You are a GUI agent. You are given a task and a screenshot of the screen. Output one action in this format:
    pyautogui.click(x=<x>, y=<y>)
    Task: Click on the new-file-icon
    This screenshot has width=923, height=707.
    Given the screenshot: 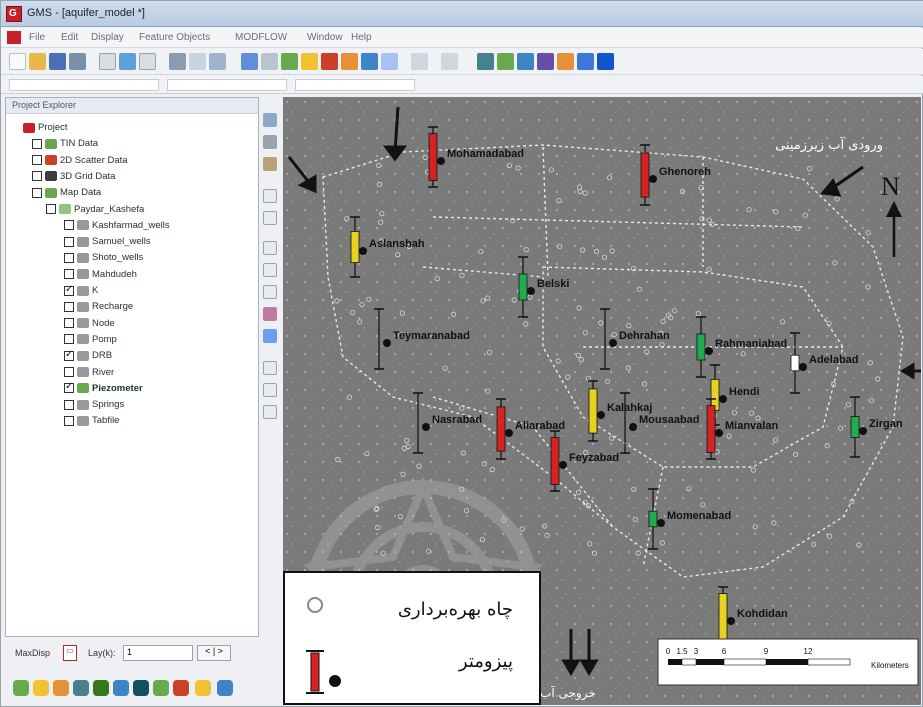 What is the action you would take?
    pyautogui.click(x=17, y=61)
    